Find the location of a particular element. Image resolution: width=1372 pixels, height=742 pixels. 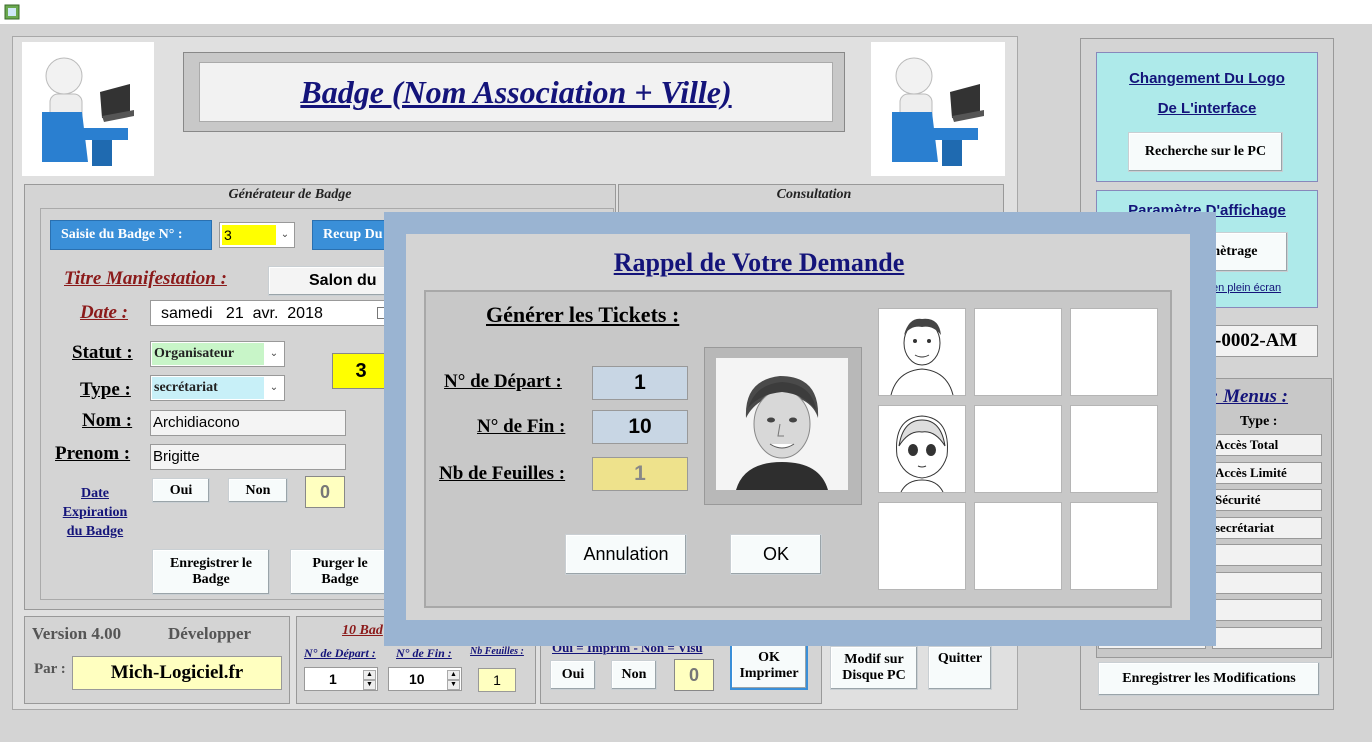

saisie-badge-label: Saisie du Badge N° : is located at coordinates (131, 235).